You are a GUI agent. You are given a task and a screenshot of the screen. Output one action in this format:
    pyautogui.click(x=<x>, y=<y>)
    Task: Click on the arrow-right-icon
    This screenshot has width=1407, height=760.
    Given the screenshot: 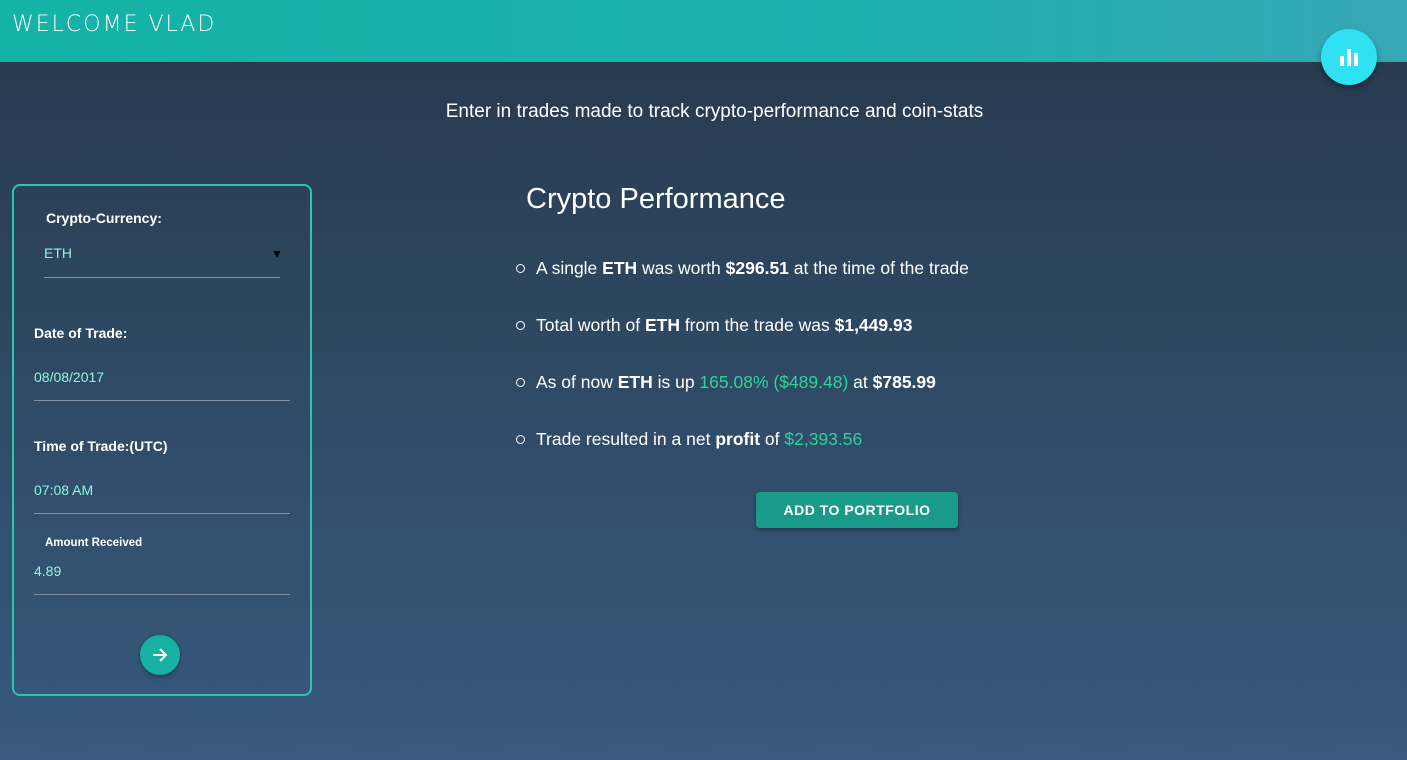 What is the action you would take?
    pyautogui.click(x=160, y=655)
    